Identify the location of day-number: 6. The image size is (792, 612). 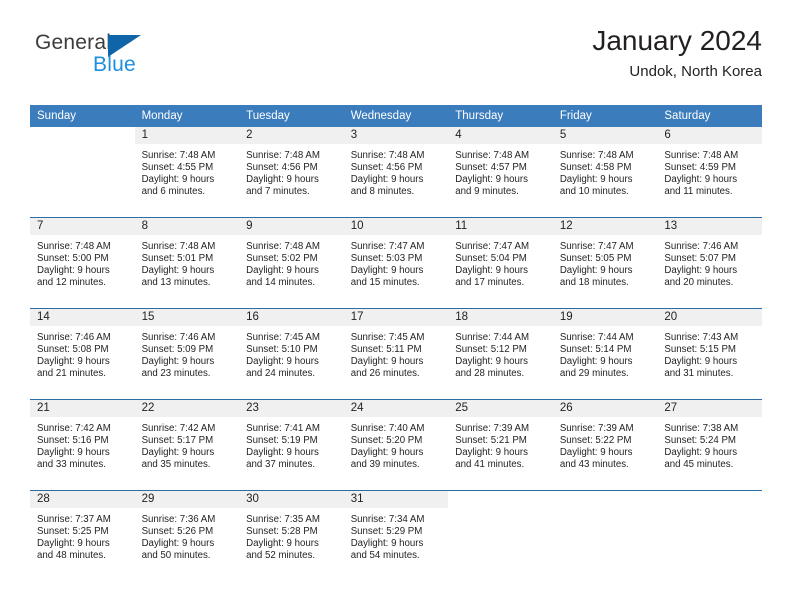
(709, 135).